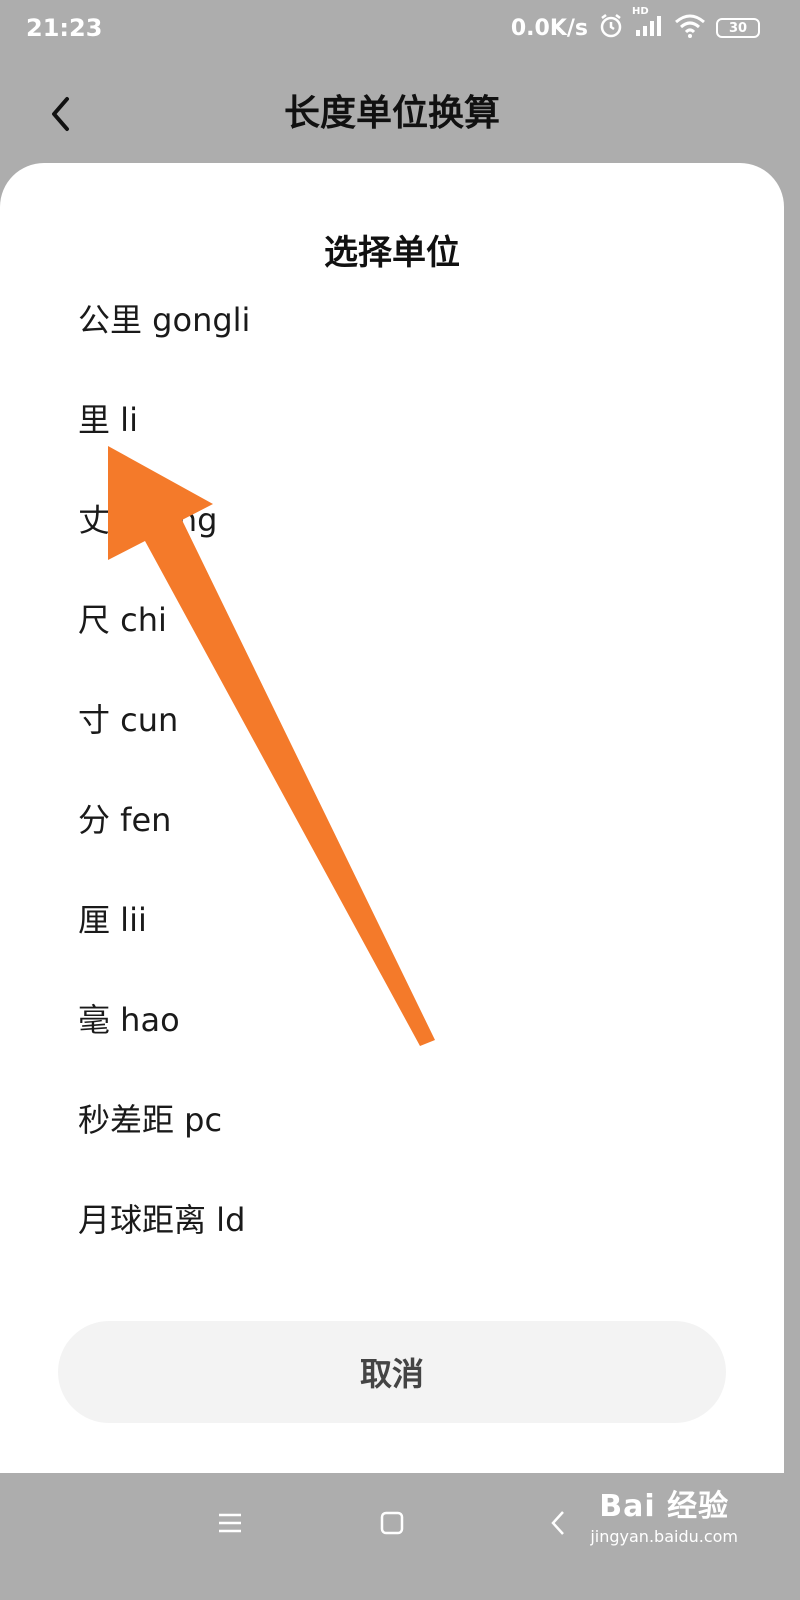 This screenshot has width=800, height=1600. What do you see at coordinates (392, 420) in the screenshot?
I see `unit-option-li: 里 li` at bounding box center [392, 420].